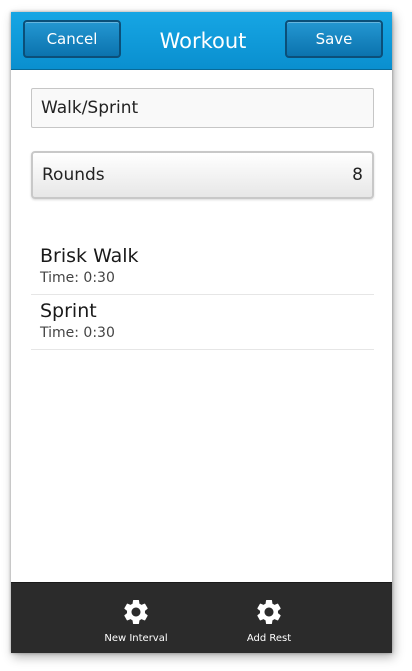  What do you see at coordinates (68, 311) in the screenshot?
I see `interval-title: Sprint` at bounding box center [68, 311].